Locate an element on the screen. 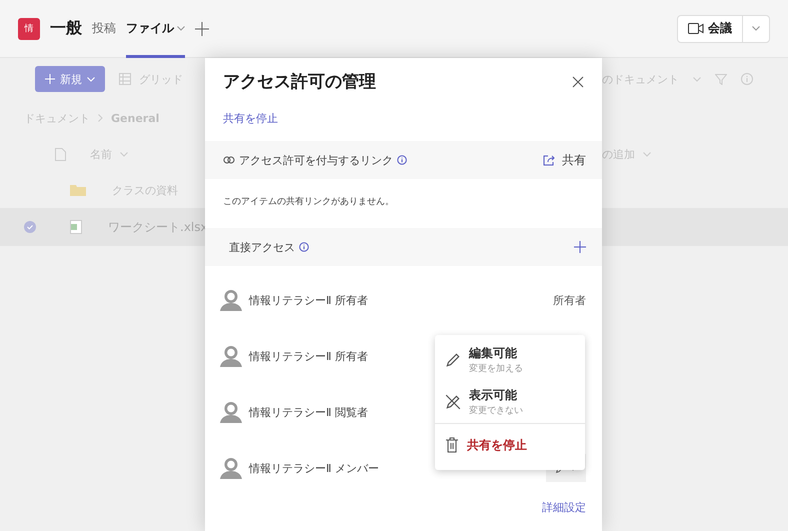 The width and height of the screenshot is (788, 531). pencil-off-icon is located at coordinates (453, 402).